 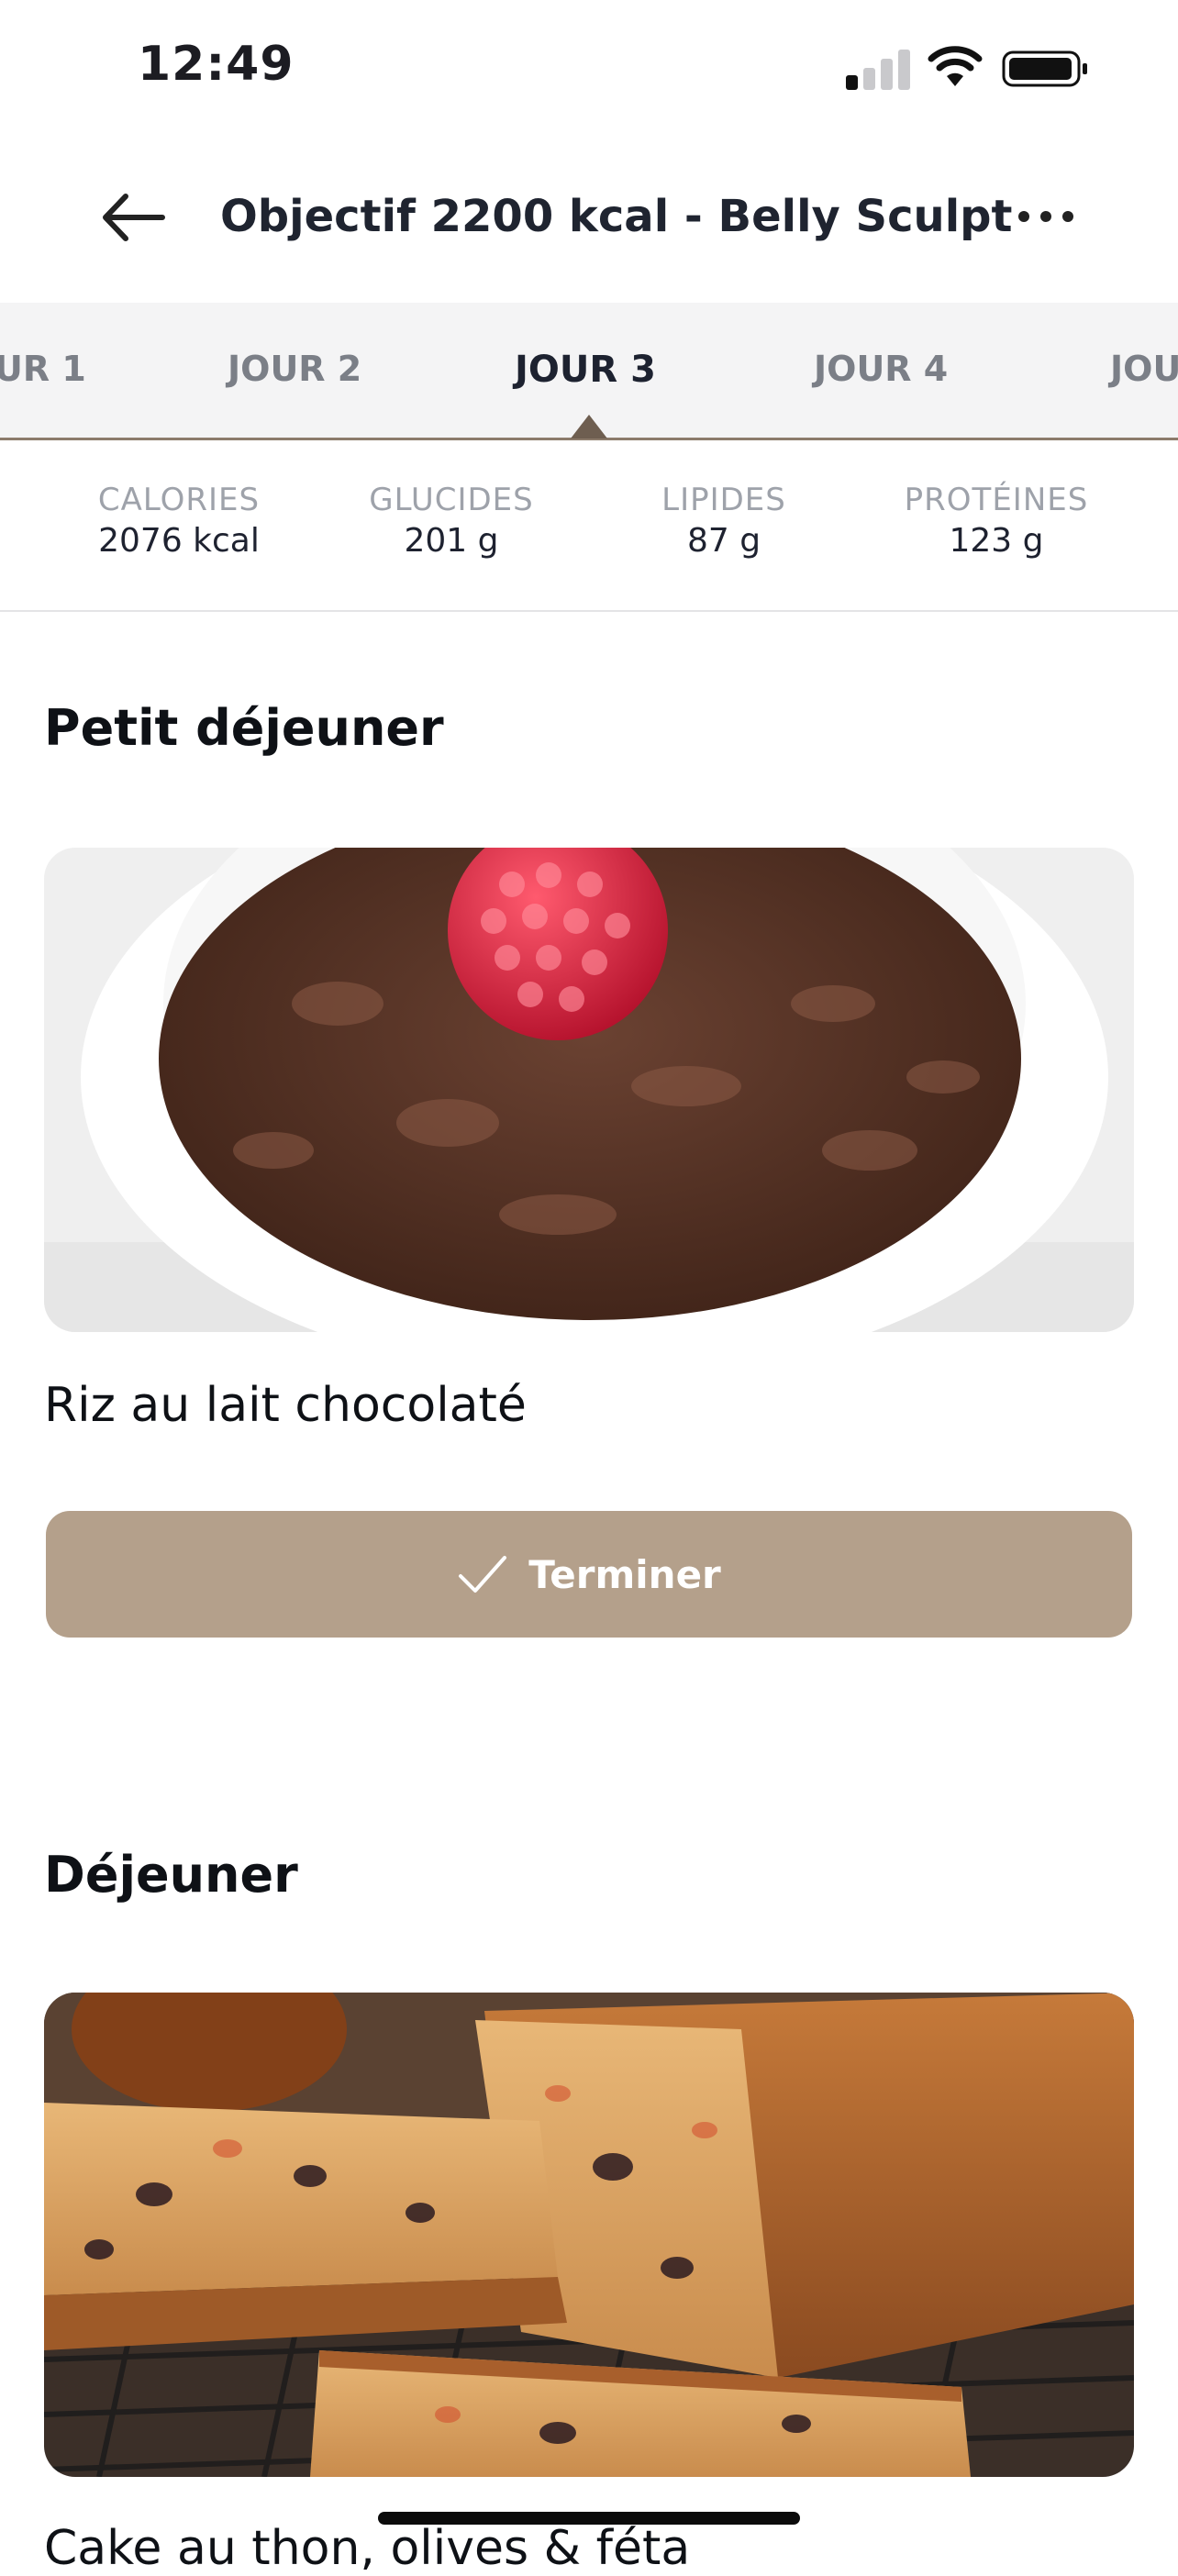 I want to click on macro-label: GLUCIDES, so click(x=452, y=500).